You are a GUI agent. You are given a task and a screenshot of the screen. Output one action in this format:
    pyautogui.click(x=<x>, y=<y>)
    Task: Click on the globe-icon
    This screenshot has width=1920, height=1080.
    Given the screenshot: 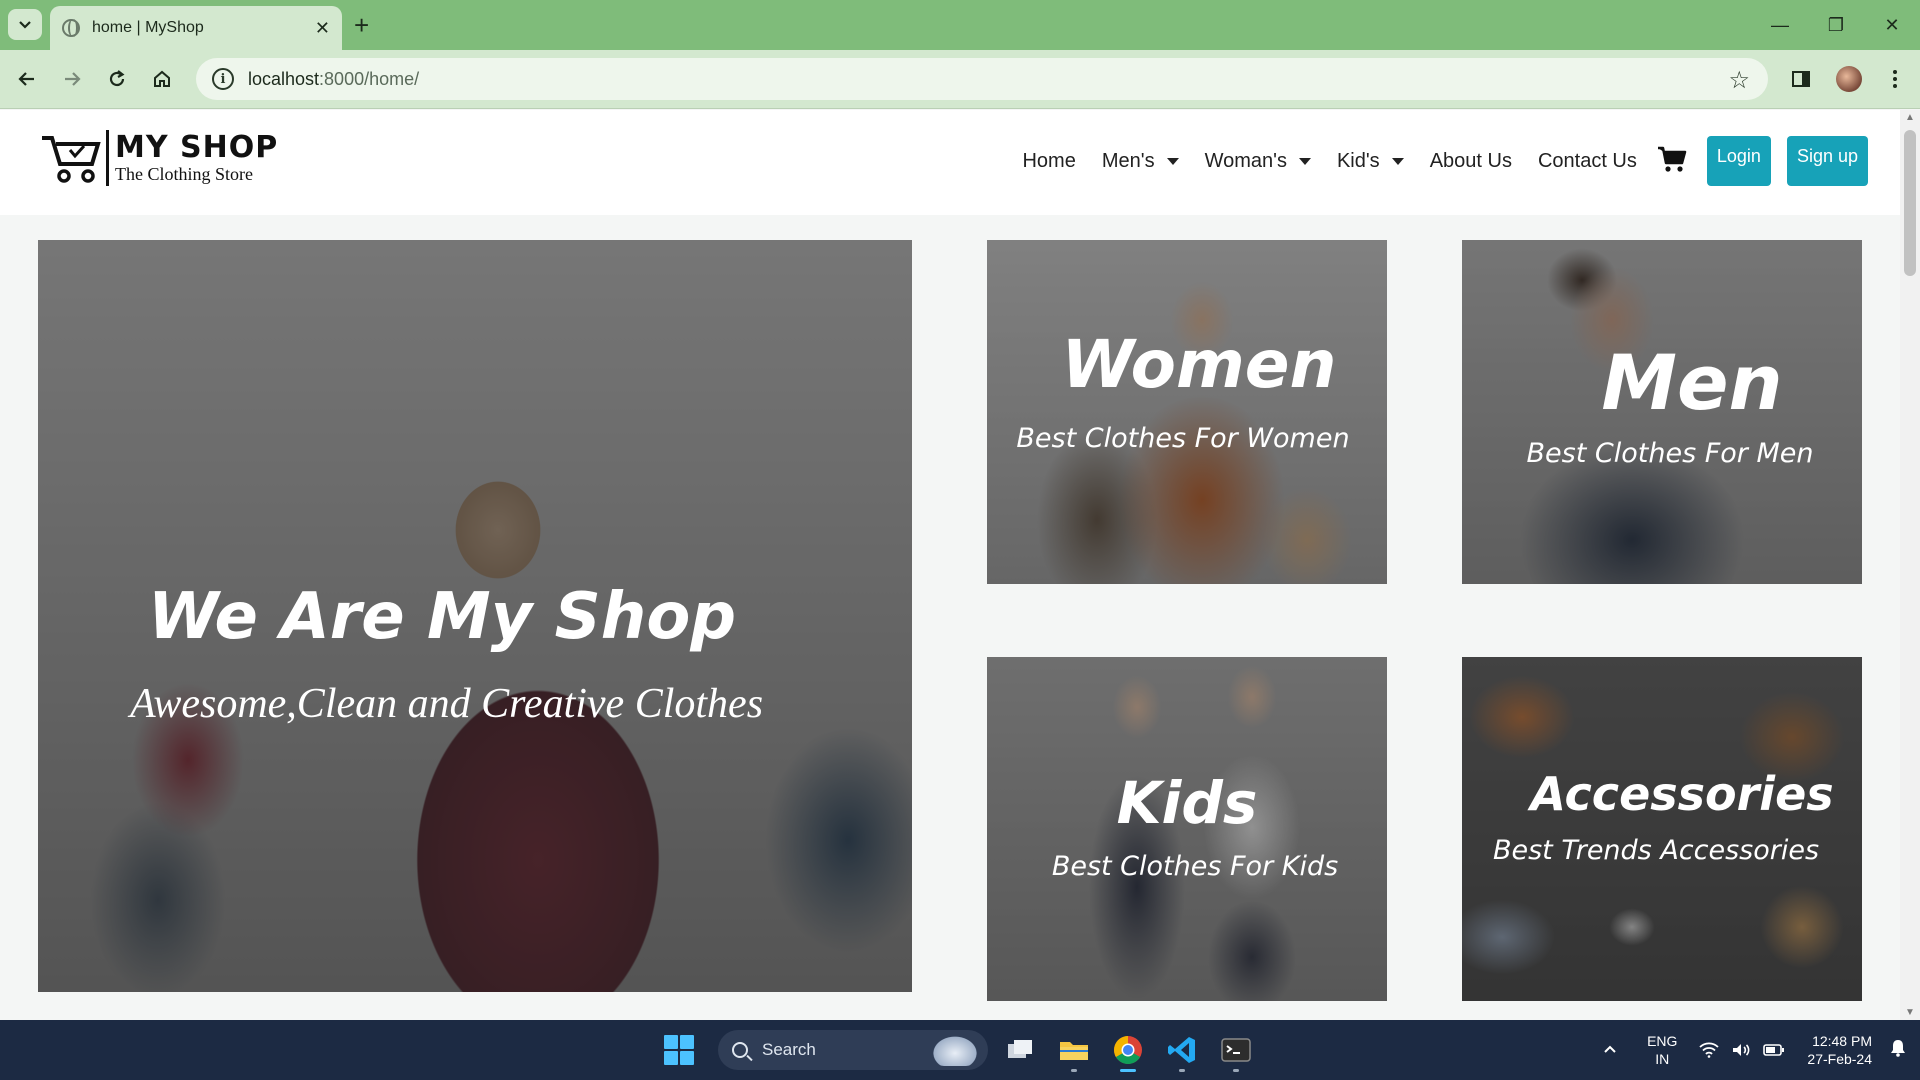 What is the action you would take?
    pyautogui.click(x=71, y=28)
    